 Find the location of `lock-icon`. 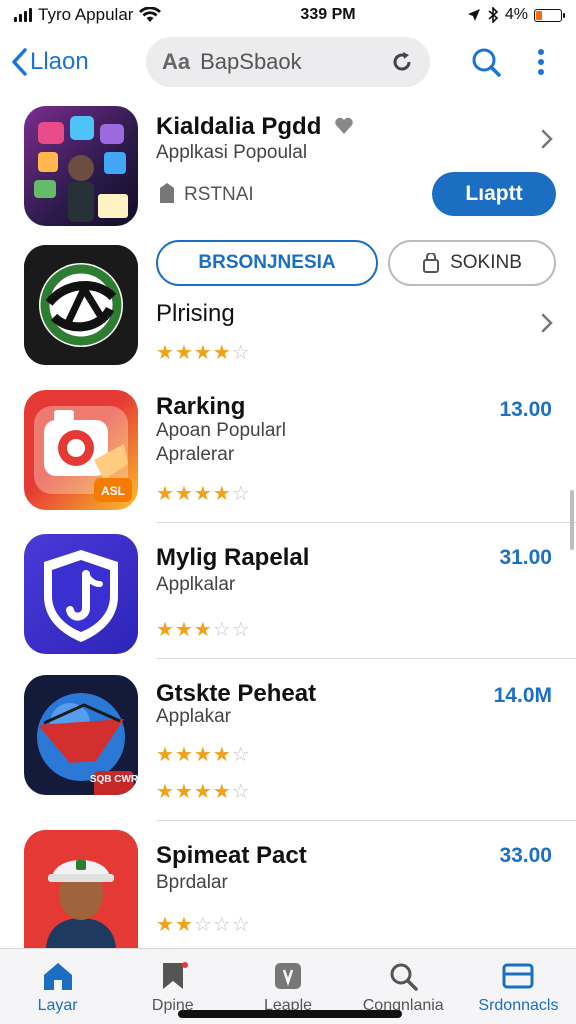

lock-icon is located at coordinates (431, 263).